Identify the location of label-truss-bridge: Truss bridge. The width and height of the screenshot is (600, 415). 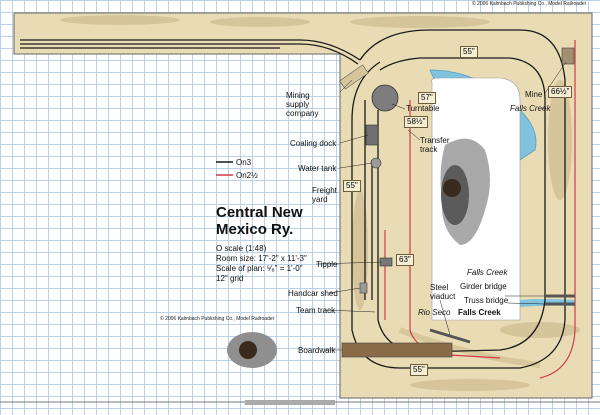
(486, 300).